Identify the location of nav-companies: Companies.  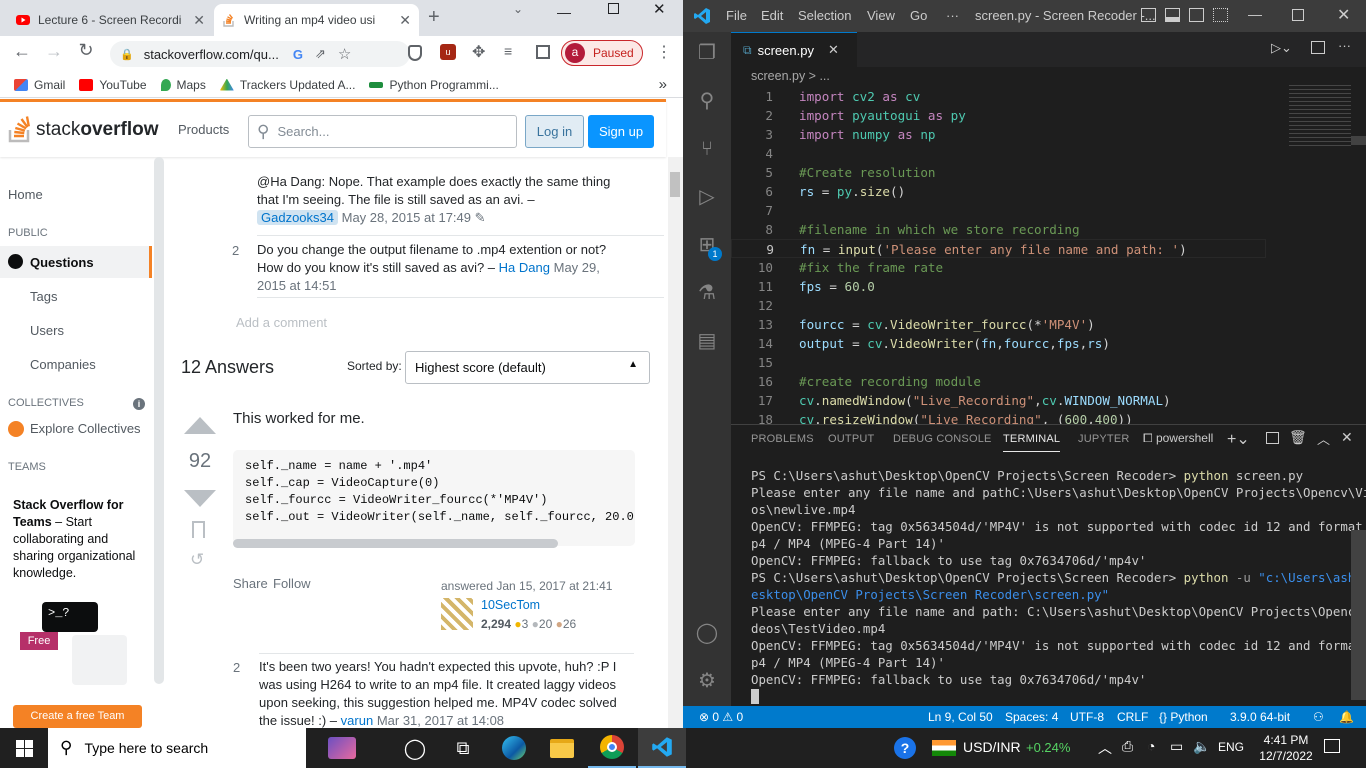
(63, 364).